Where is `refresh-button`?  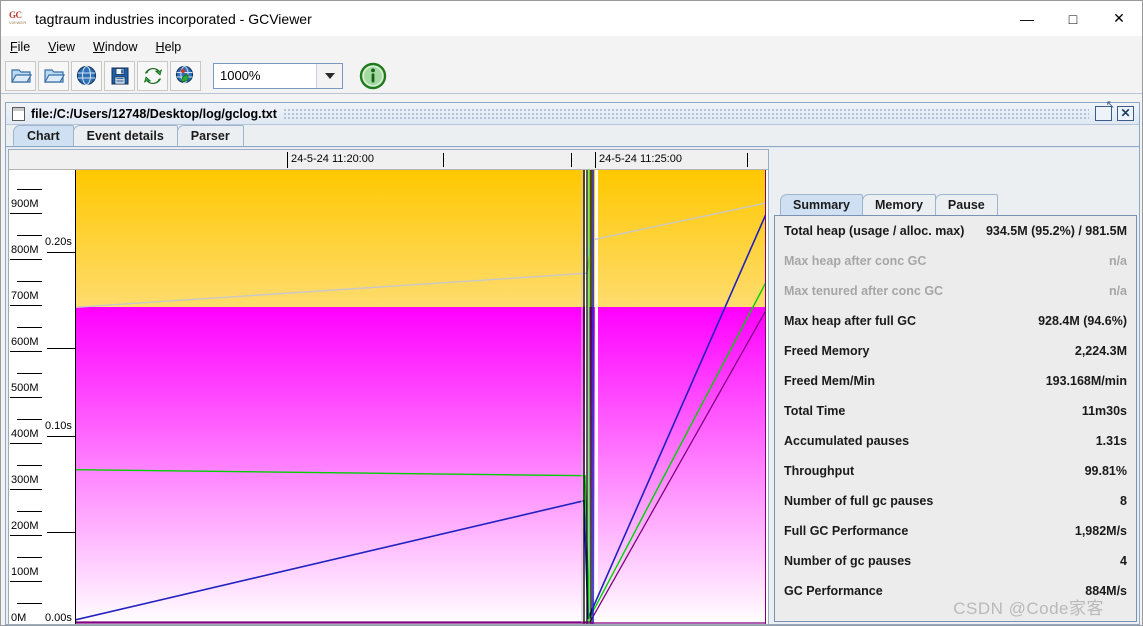 refresh-button is located at coordinates (152, 75).